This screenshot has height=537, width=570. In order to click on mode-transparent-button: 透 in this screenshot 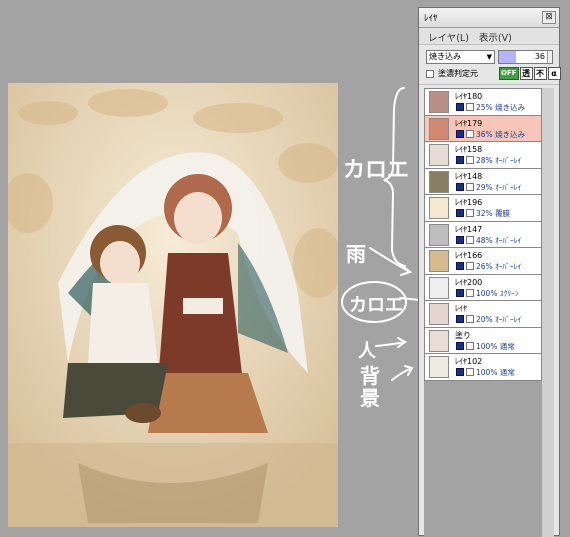, I will do `click(526, 73)`.